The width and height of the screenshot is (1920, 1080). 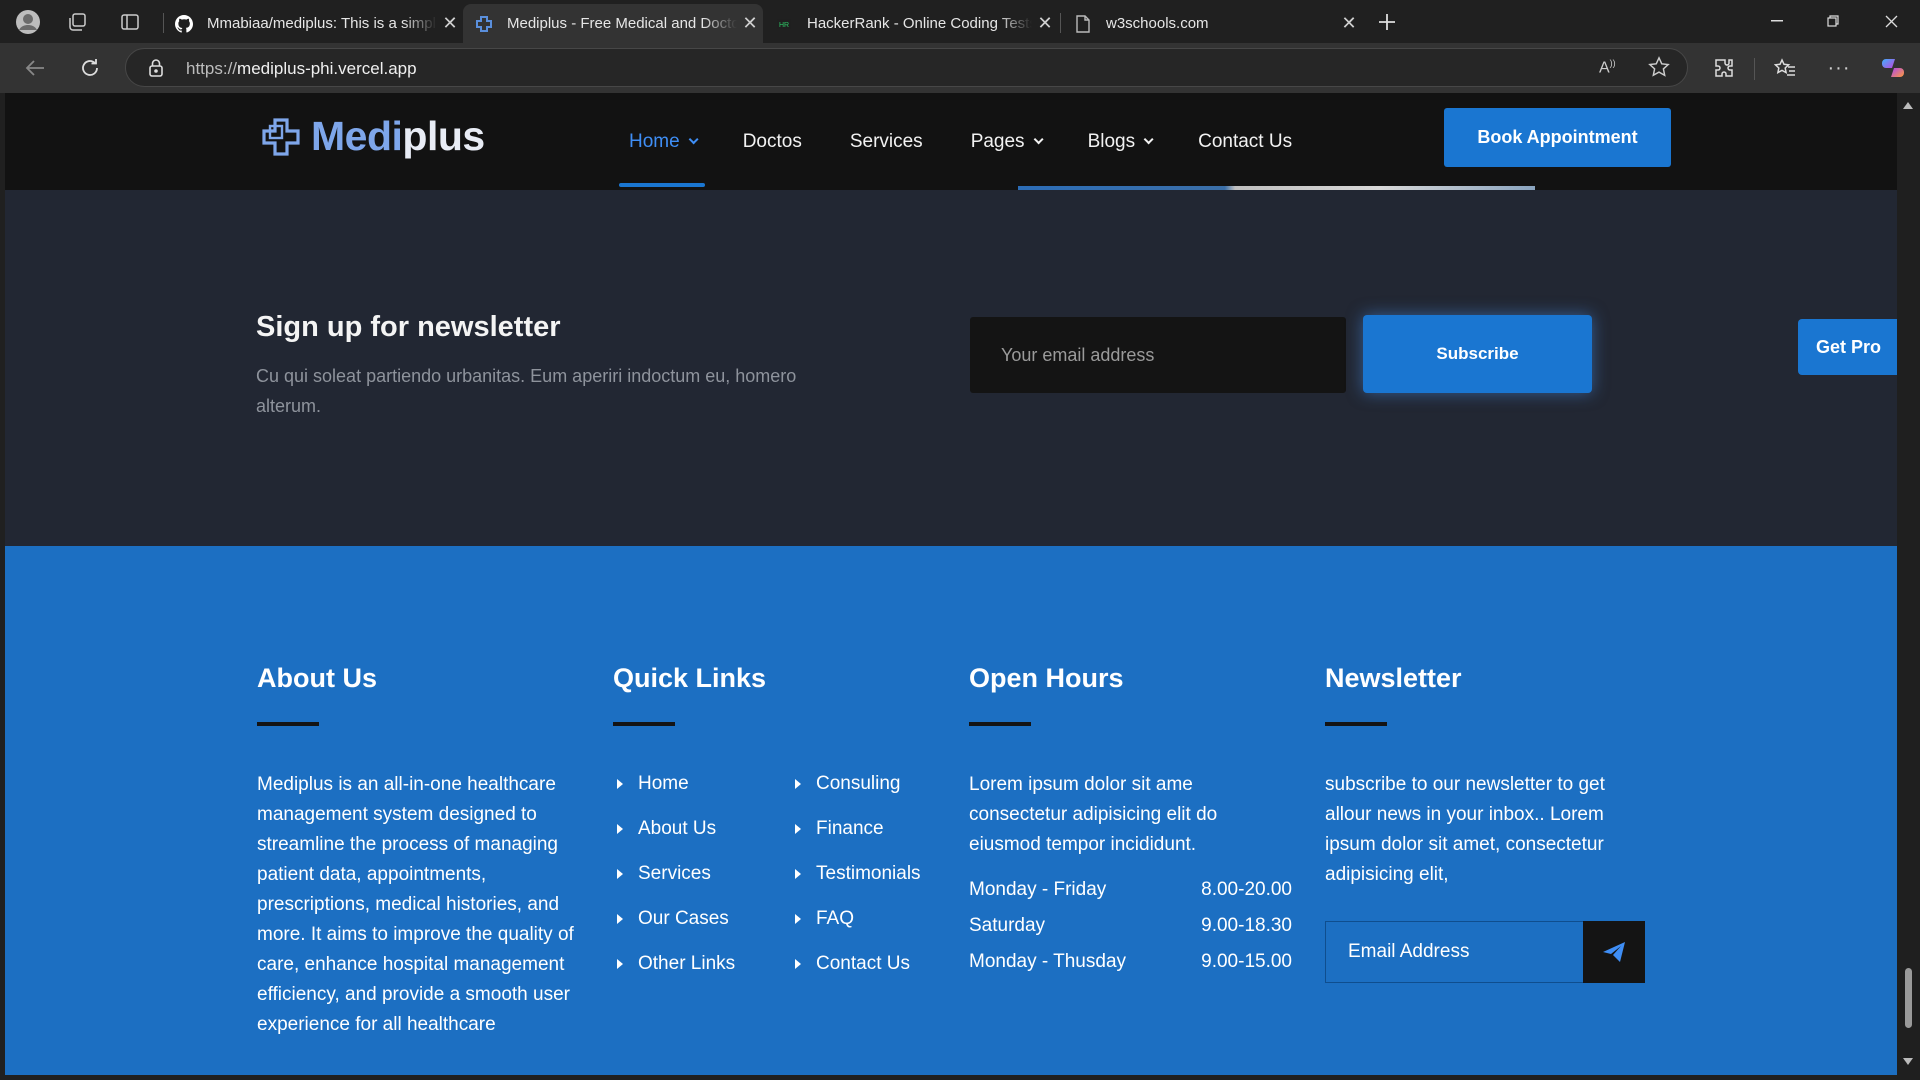 I want to click on quick-link-services: Services, so click(x=664, y=874).